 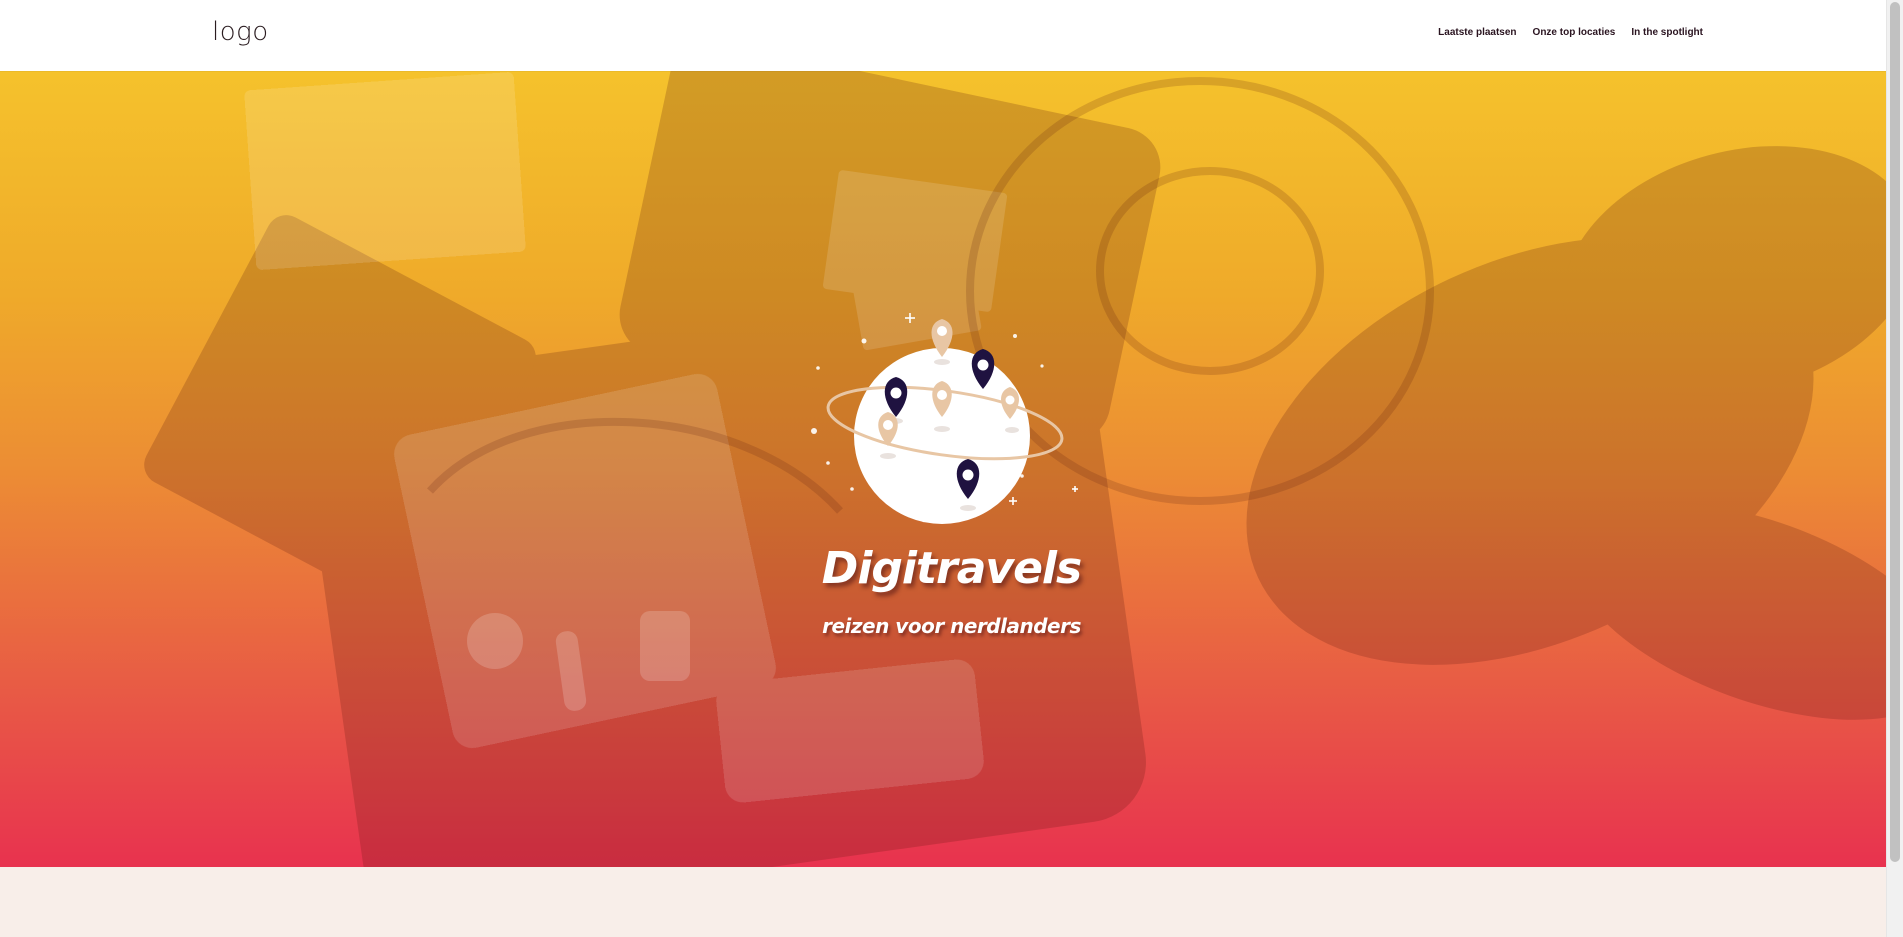 I want to click on hero-title: Digitravels, so click(x=951, y=568).